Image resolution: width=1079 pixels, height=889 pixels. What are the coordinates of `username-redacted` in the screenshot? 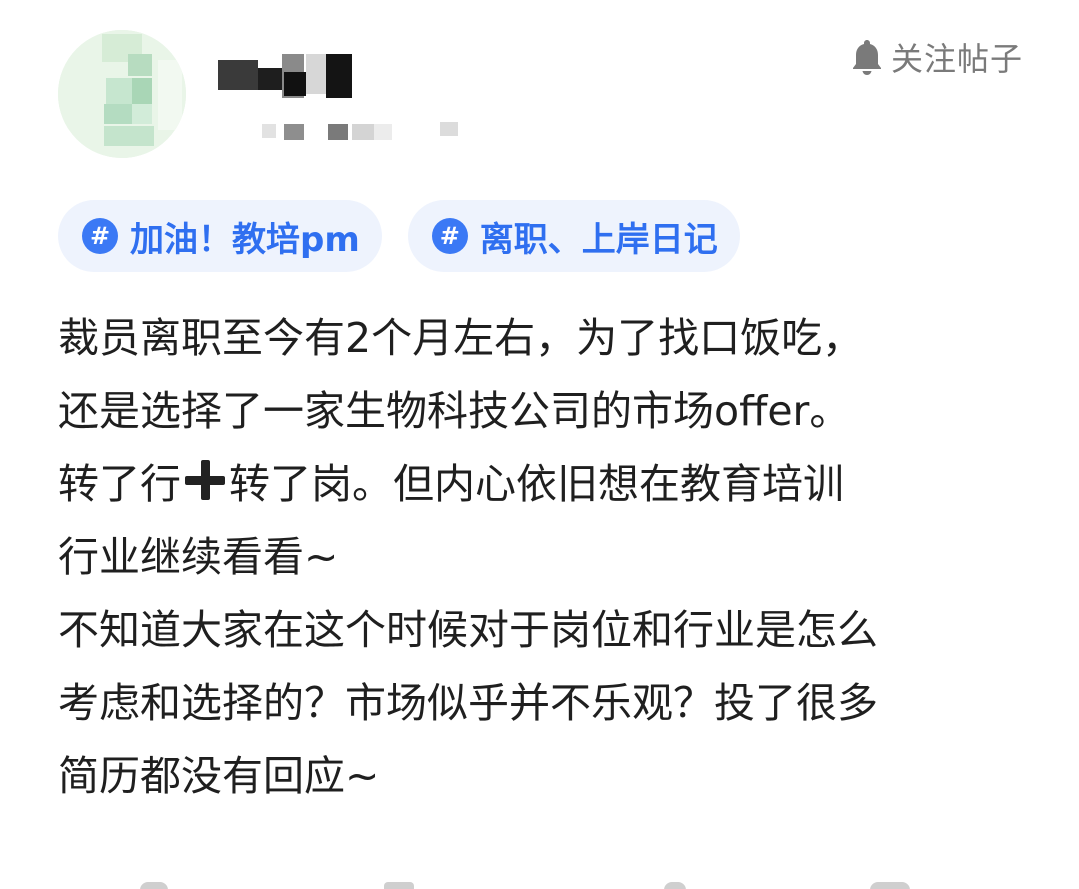 It's located at (285, 76).